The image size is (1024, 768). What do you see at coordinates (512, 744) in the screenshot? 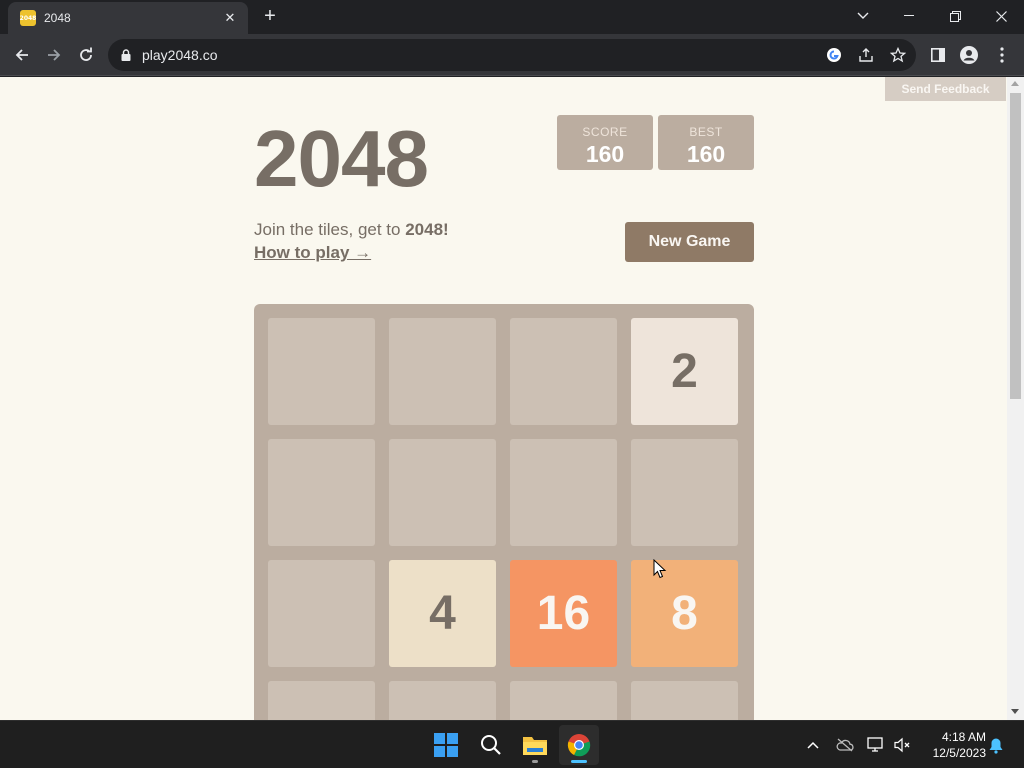
I see `taskbar: 4:18 AM 12/5/2023` at bounding box center [512, 744].